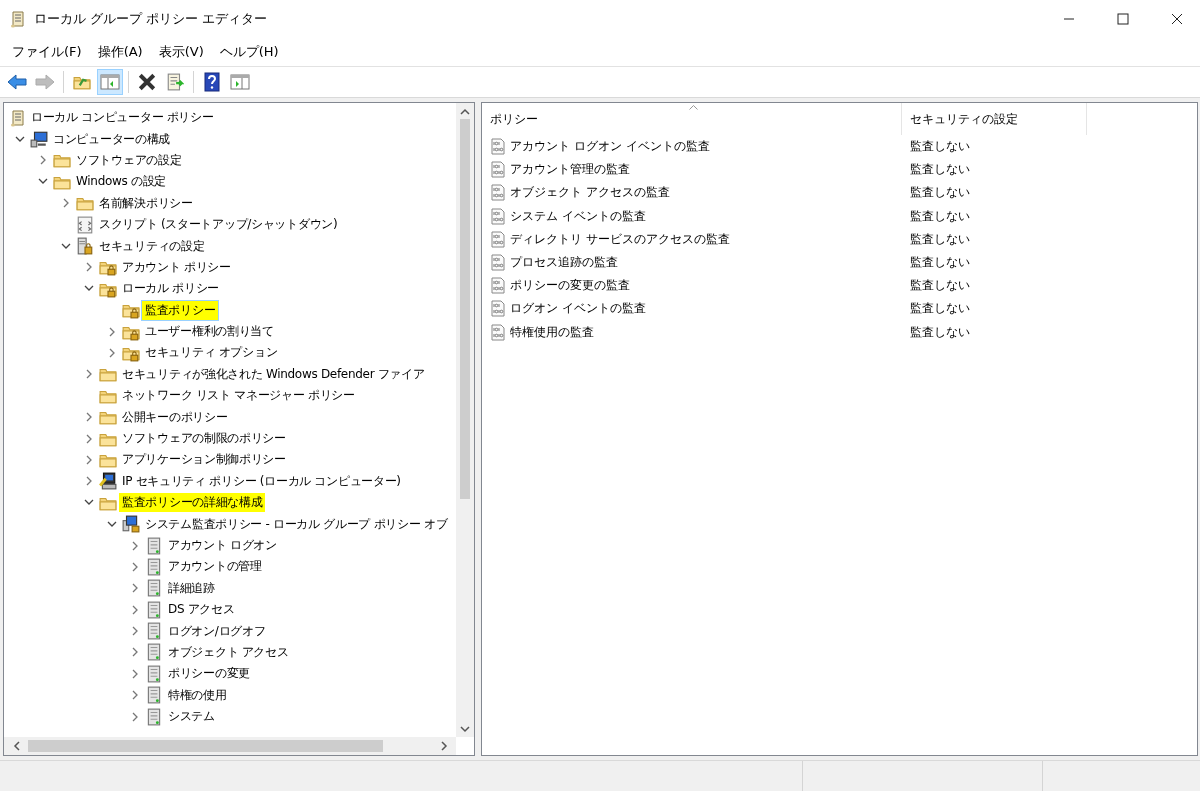 This screenshot has width=1200, height=791. I want to click on app-icon, so click(18, 19).